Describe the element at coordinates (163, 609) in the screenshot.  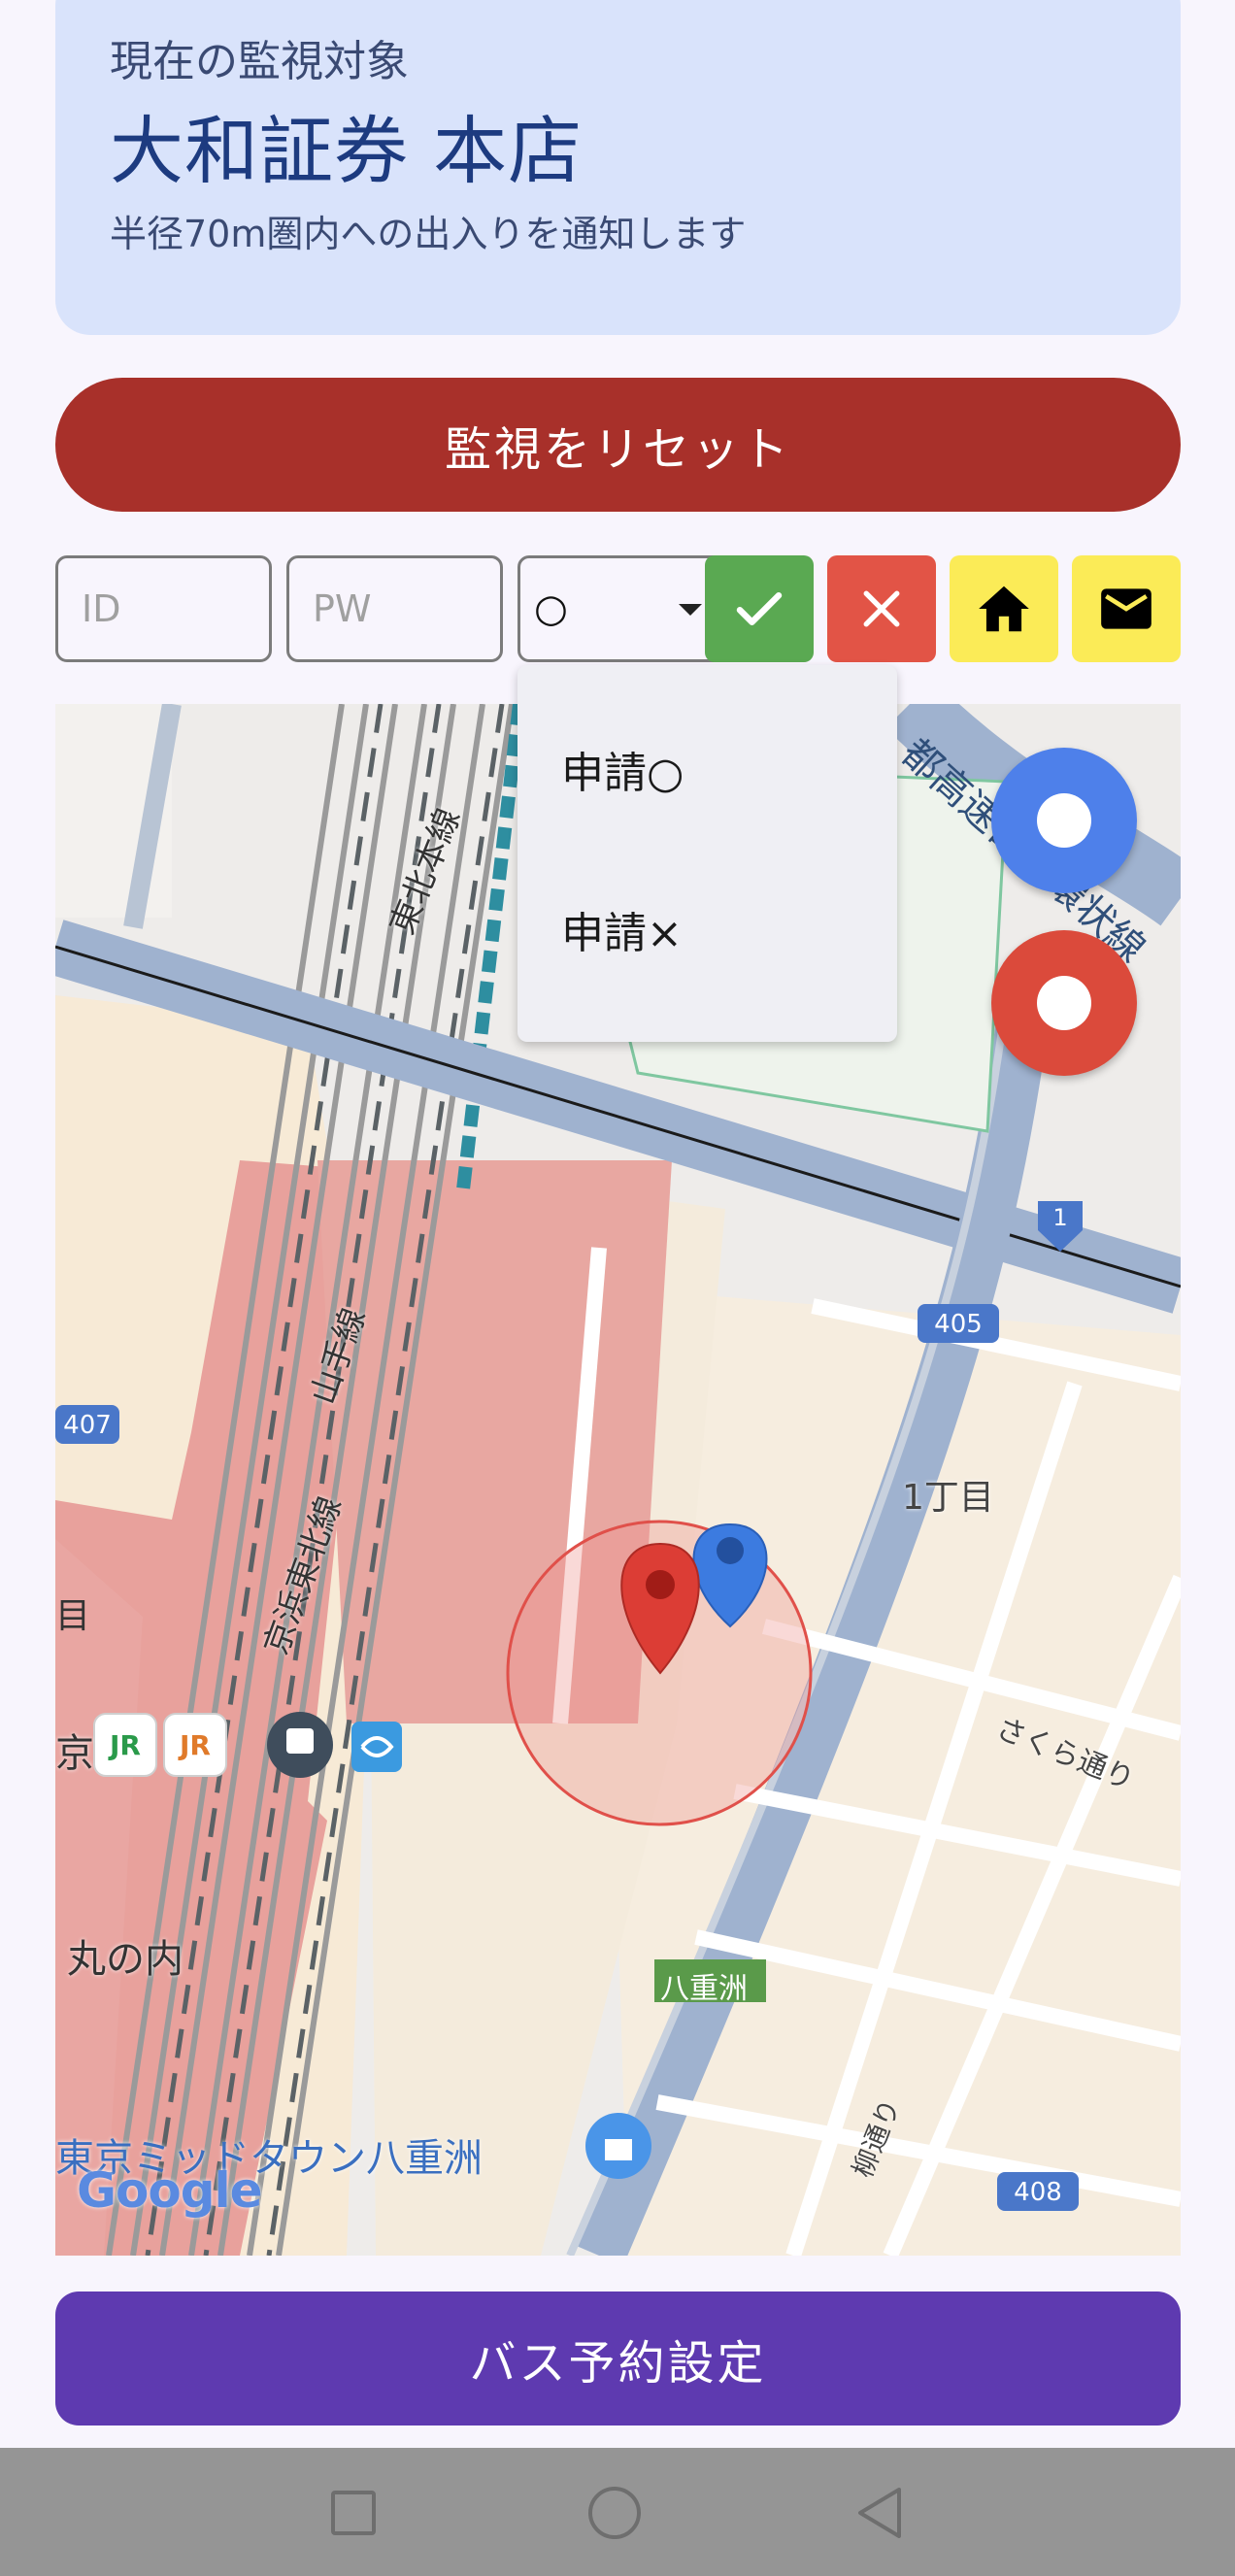
I see `id-input` at that location.